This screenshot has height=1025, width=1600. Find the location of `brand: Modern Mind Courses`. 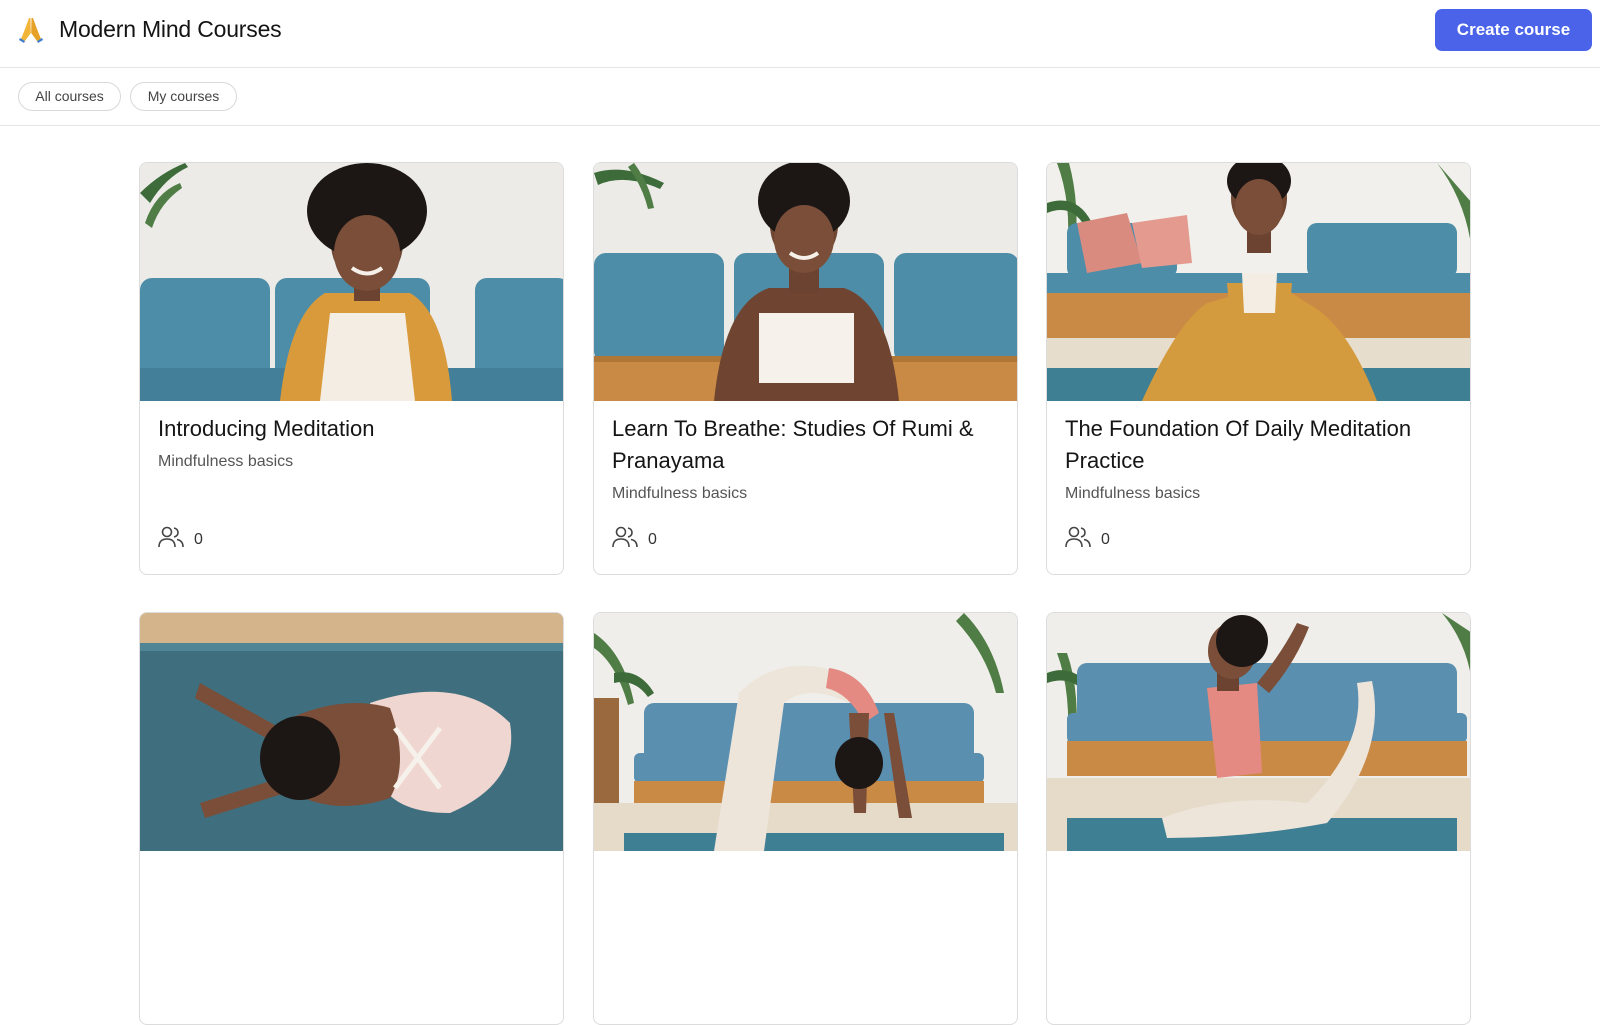

brand: Modern Mind Courses is located at coordinates (149, 29).